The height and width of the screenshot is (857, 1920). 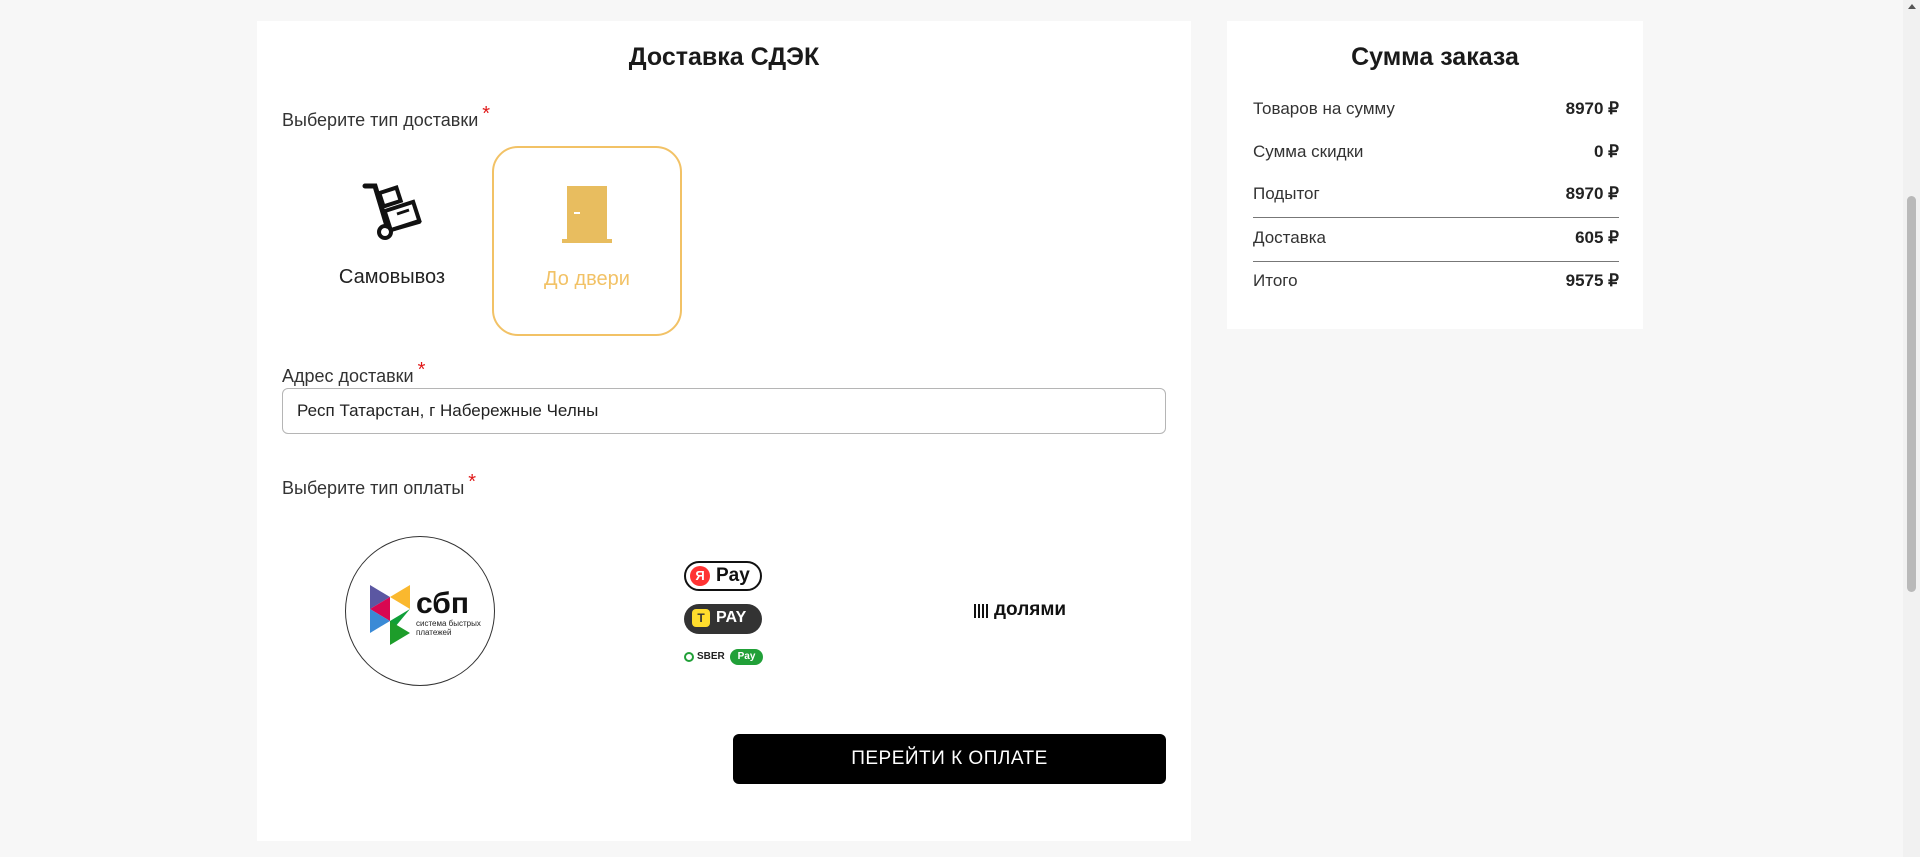 What do you see at coordinates (1324, 108) in the screenshot?
I see `summary-row-label: Товаров на сумму` at bounding box center [1324, 108].